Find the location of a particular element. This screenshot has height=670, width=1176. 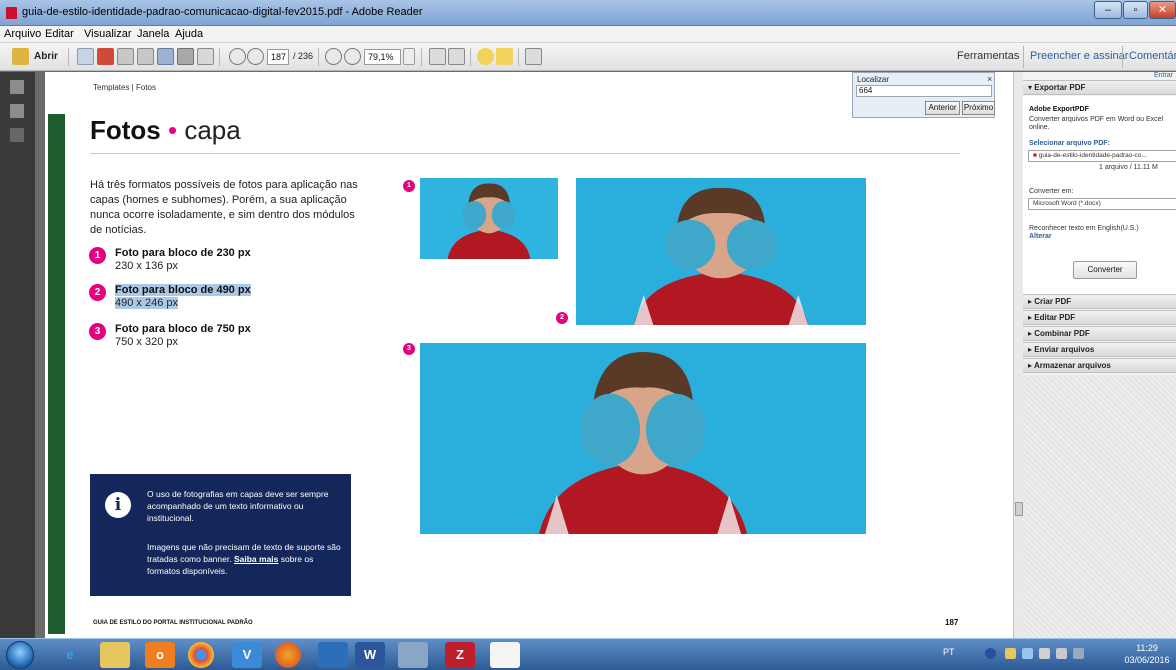

find-next-button: Próximo is located at coordinates (978, 108).